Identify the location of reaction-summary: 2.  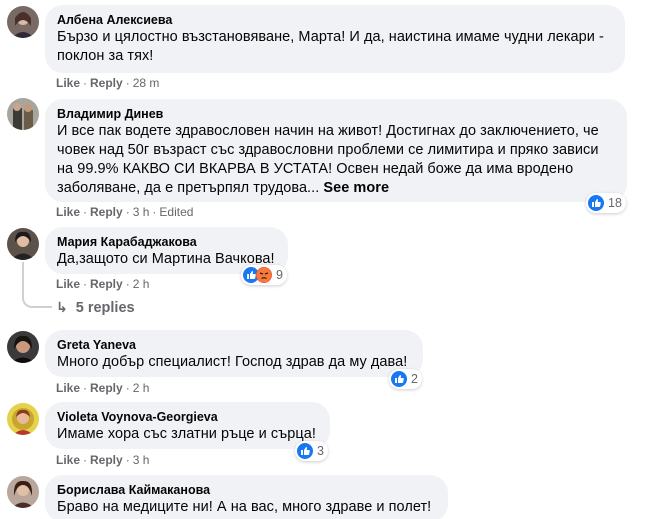
(405, 379).